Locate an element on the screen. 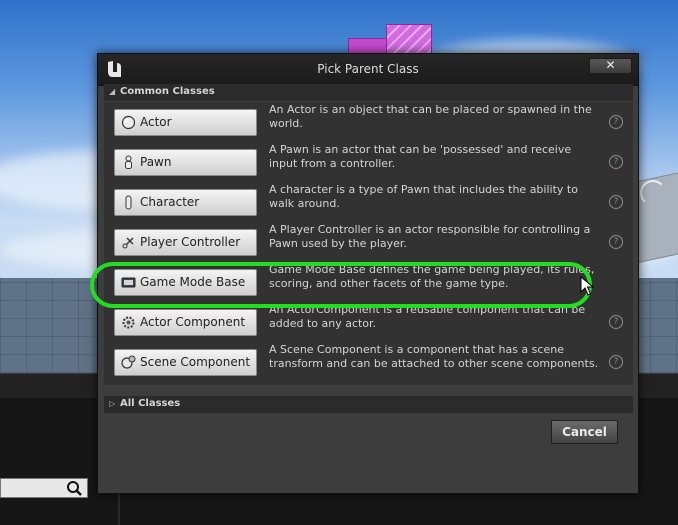 This screenshot has width=678, height=525. actor-sphere-icon is located at coordinates (128, 122).